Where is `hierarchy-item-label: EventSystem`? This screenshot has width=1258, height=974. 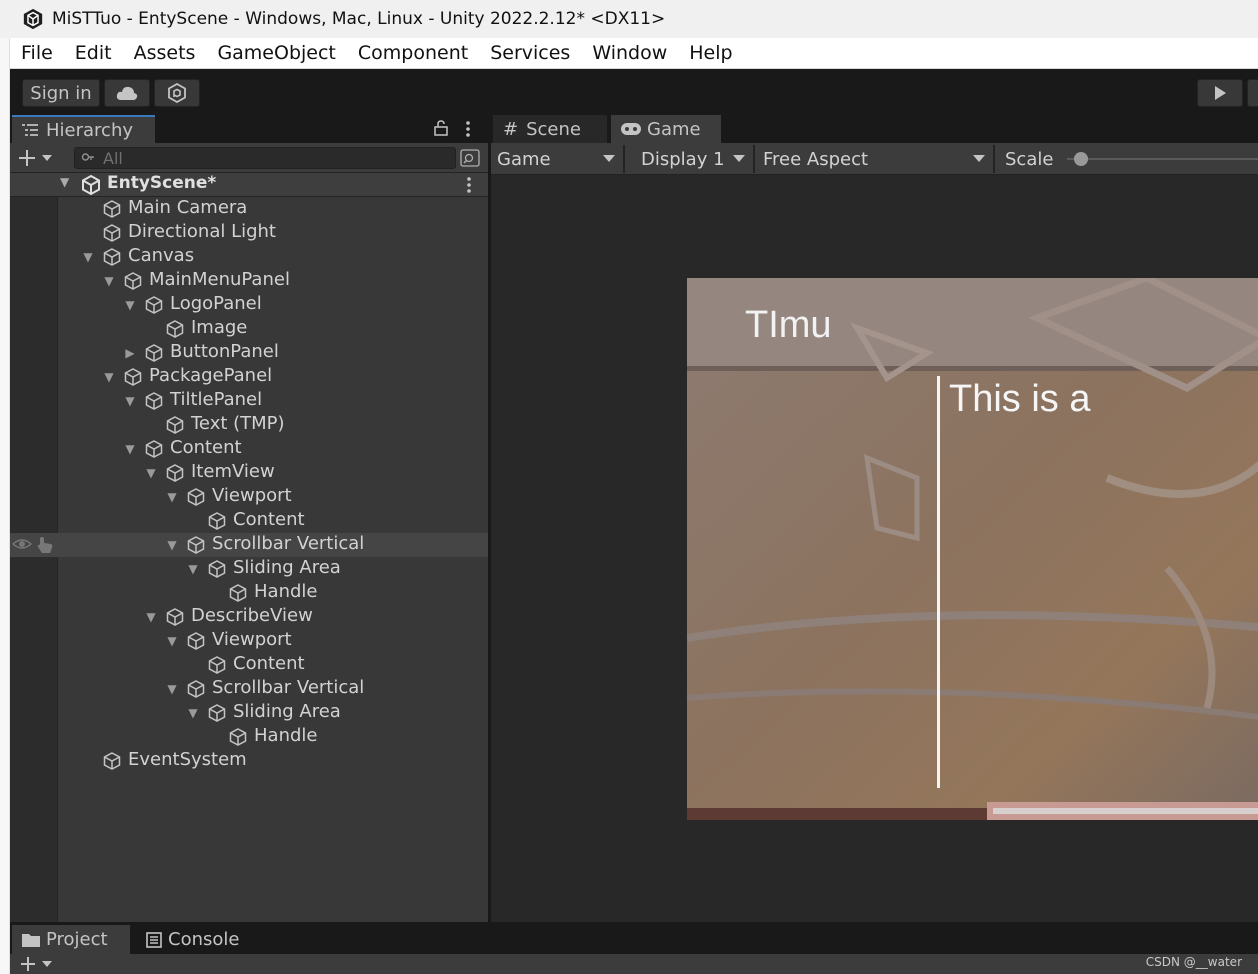
hierarchy-item-label: EventSystem is located at coordinates (187, 759).